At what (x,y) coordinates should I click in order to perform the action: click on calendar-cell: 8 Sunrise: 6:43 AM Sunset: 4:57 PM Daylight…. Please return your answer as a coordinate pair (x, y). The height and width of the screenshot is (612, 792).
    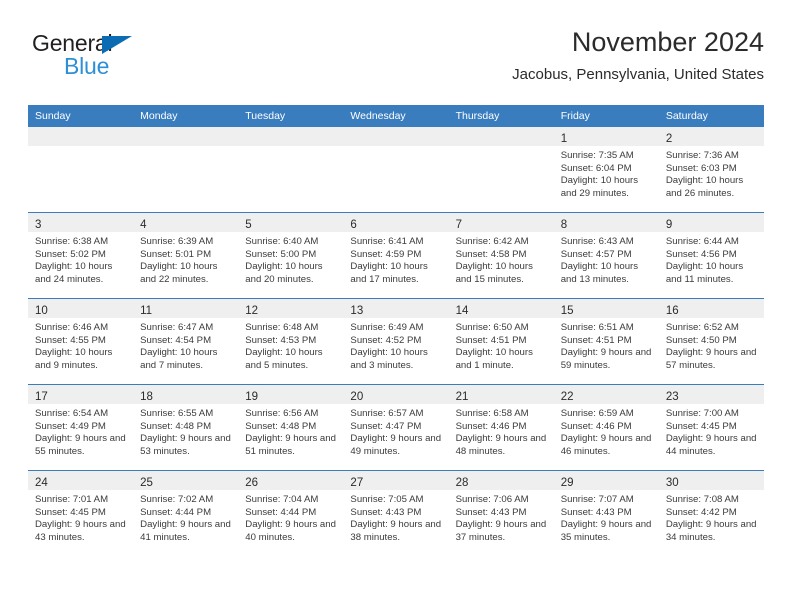
    Looking at the image, I should click on (606, 255).